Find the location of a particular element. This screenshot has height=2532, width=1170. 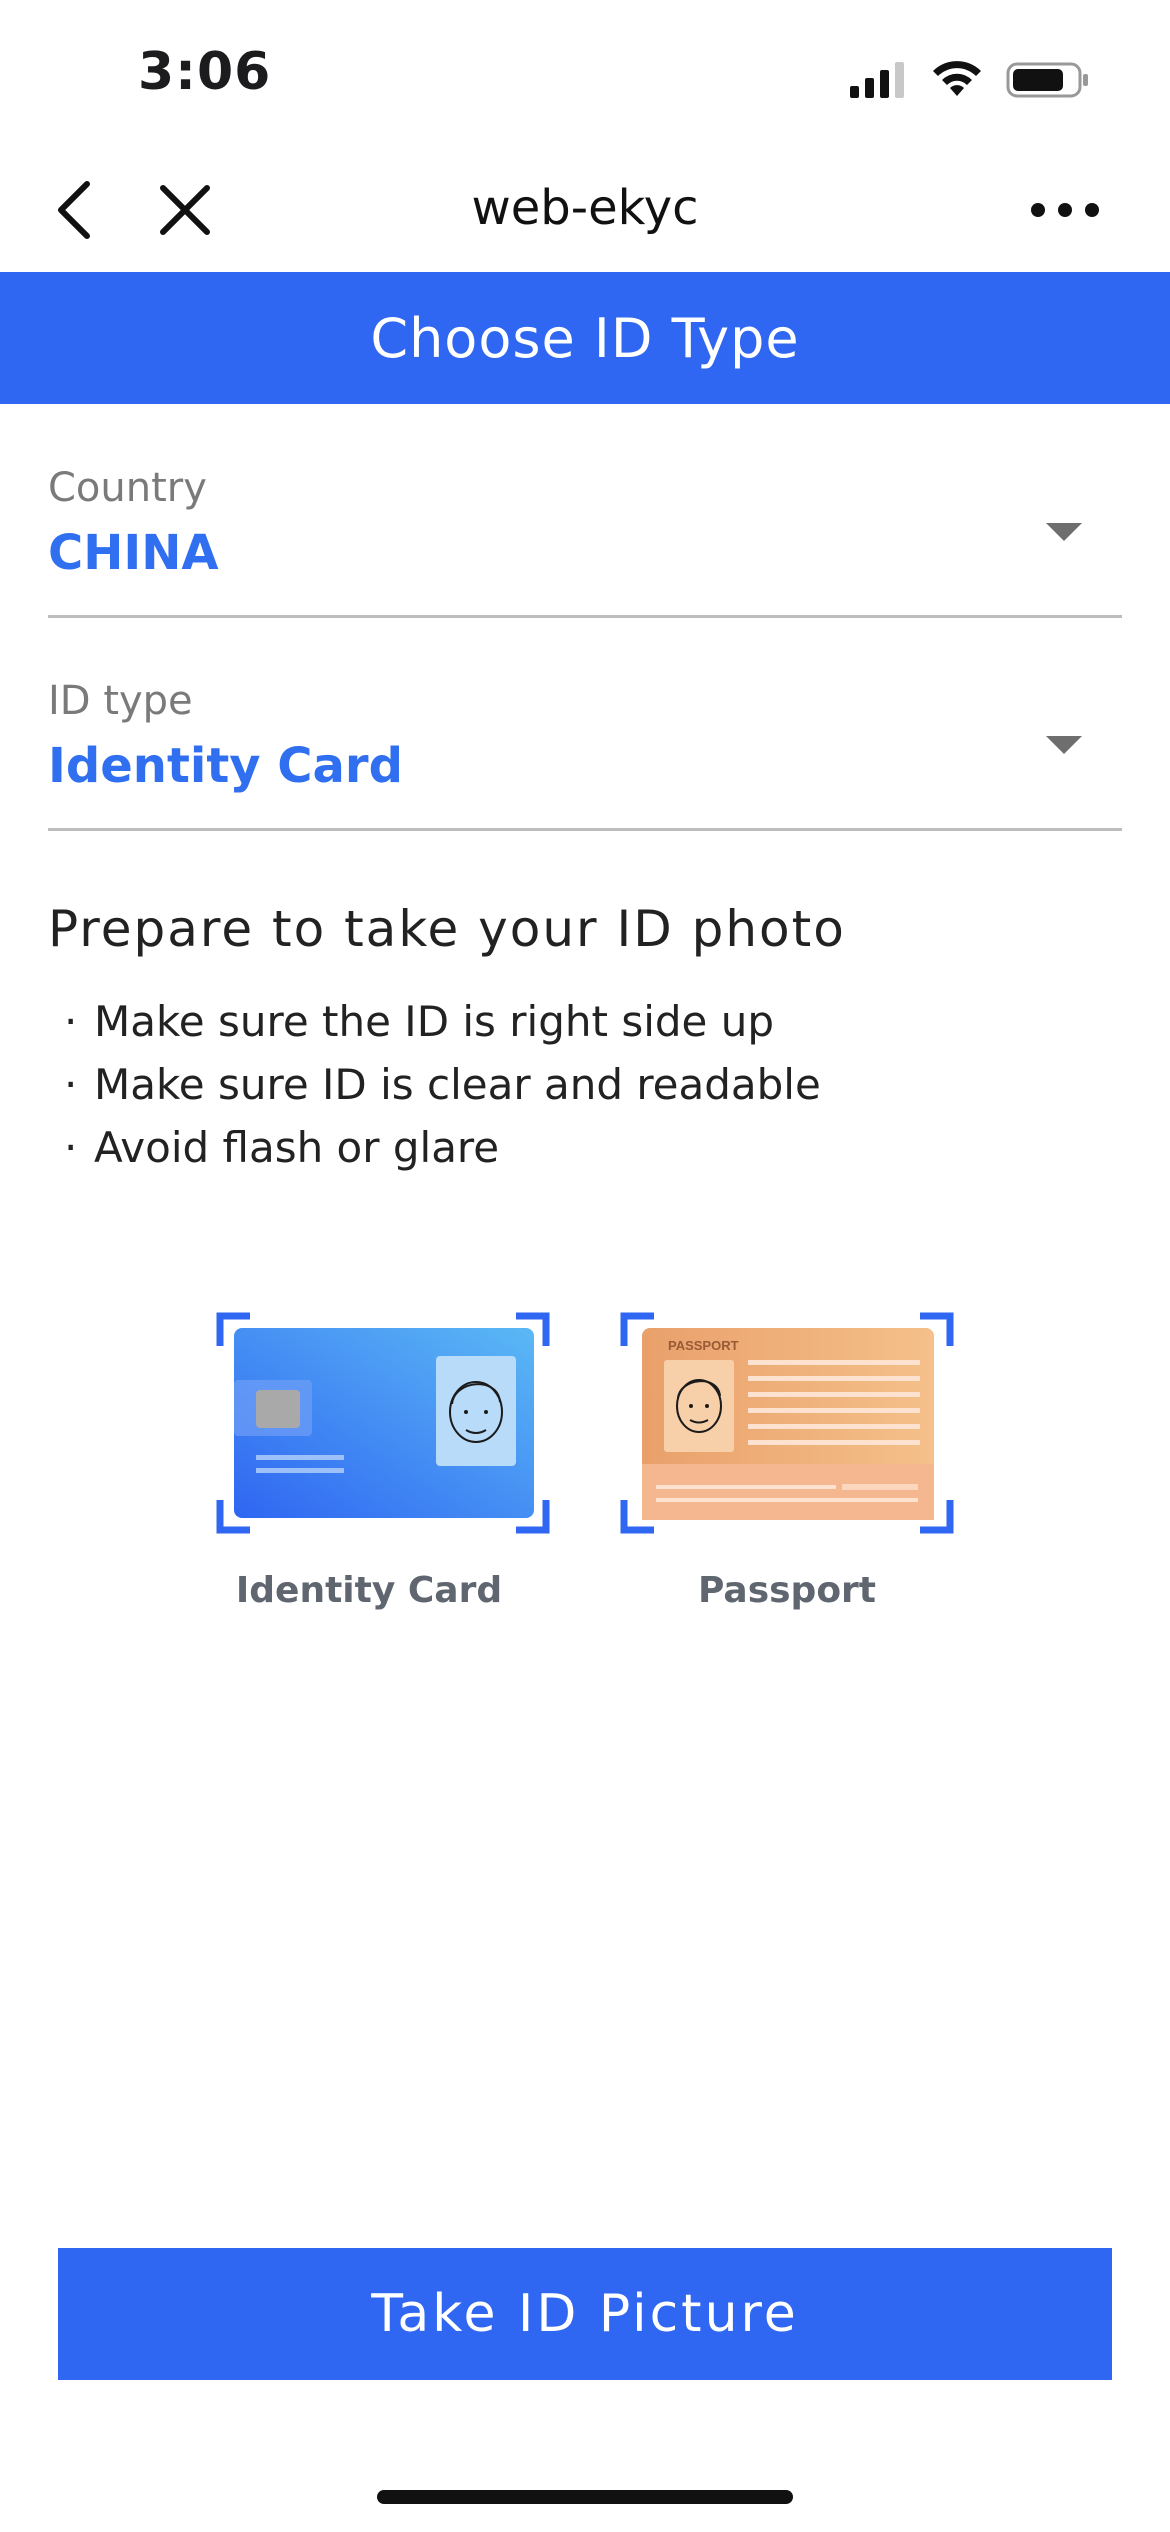

more-options-button is located at coordinates (1065, 210).